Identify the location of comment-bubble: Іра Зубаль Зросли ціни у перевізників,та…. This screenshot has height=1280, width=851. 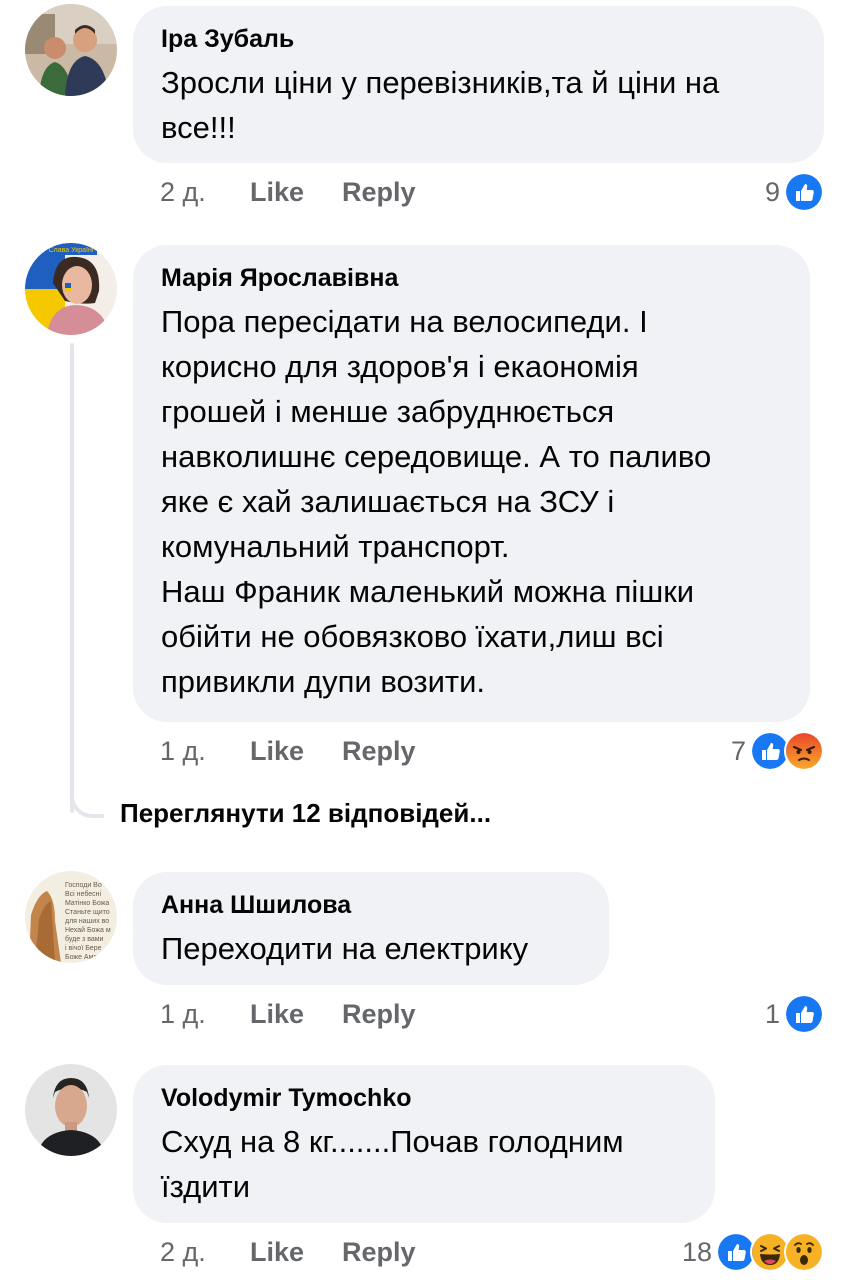
(478, 84).